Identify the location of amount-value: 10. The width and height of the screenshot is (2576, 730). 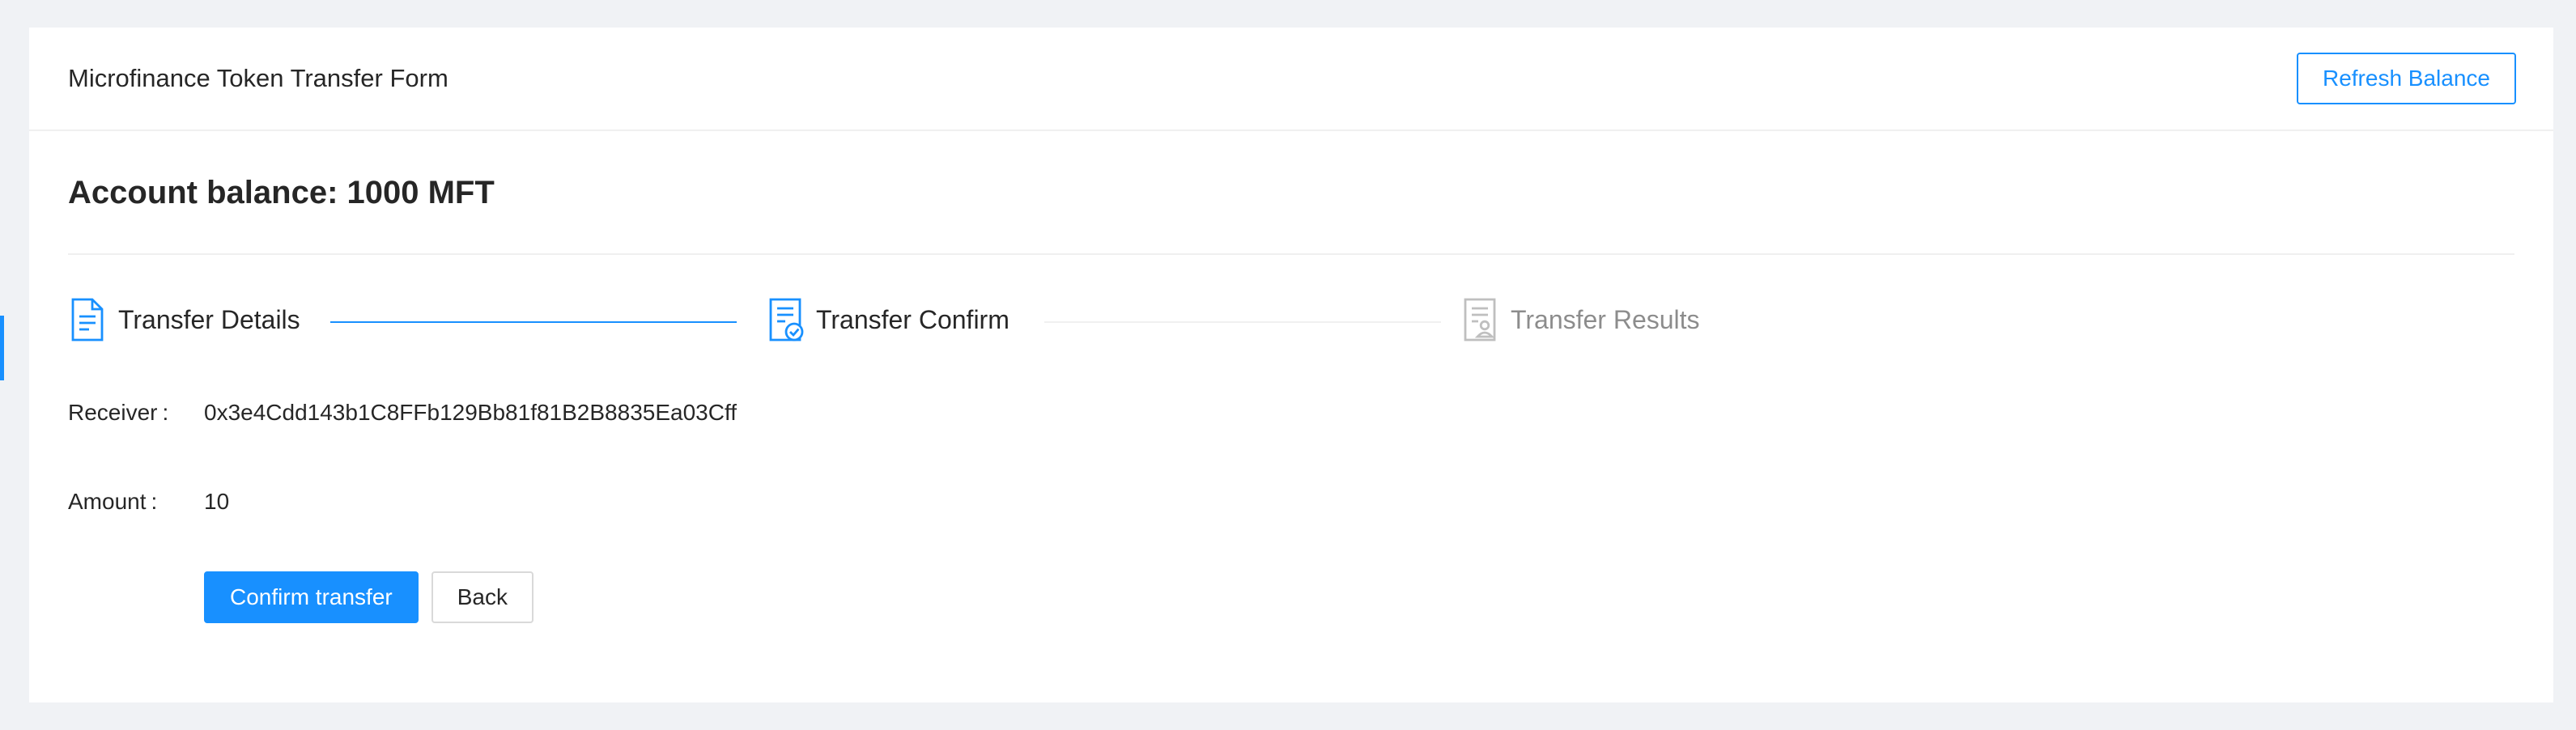
(217, 501).